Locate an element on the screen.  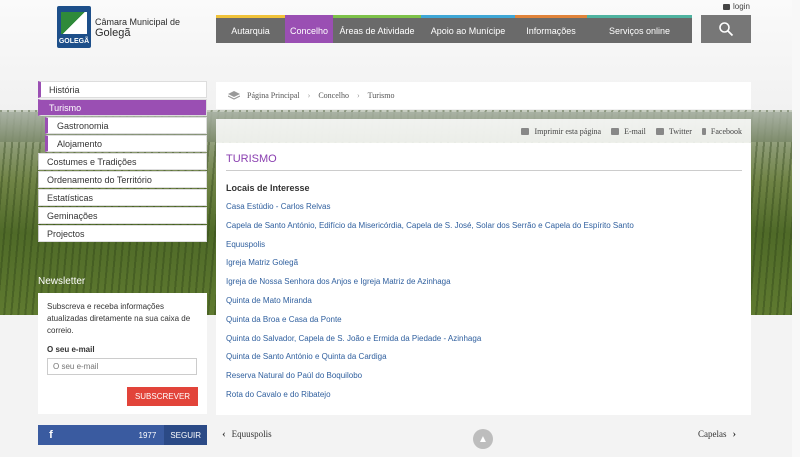
twitter-link: Twitter is located at coordinates (673, 131).